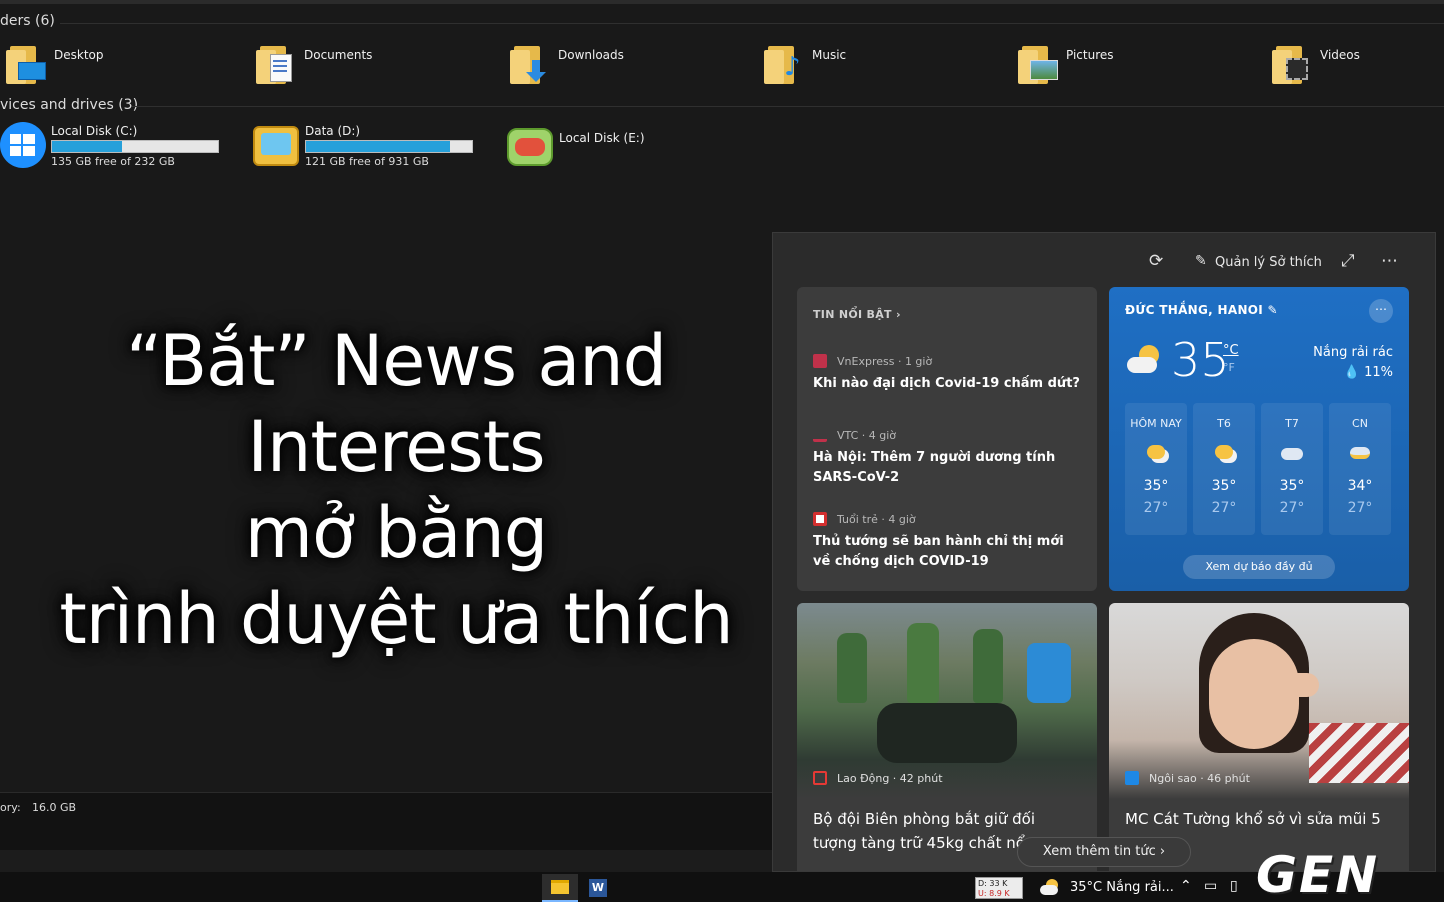 This screenshot has width=1444, height=902. Describe the element at coordinates (1360, 423) in the screenshot. I see `forecast-day-name: CN` at that location.